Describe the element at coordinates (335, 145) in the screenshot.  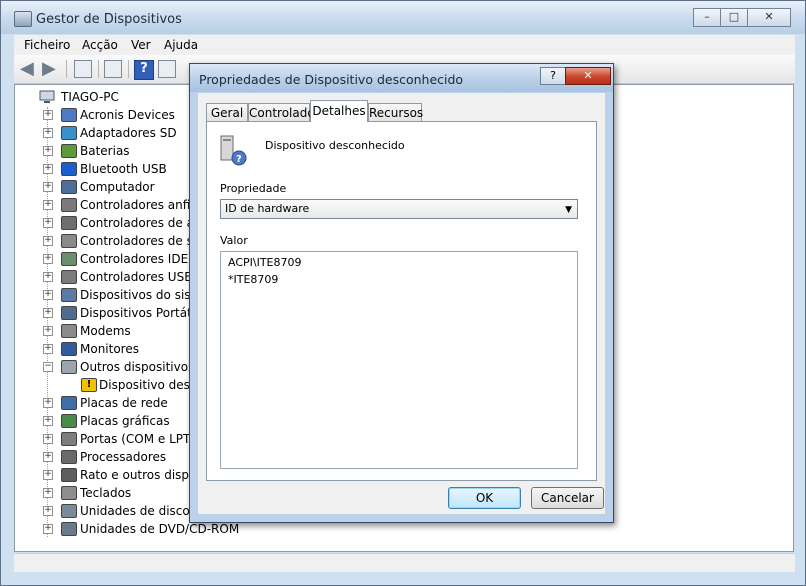
I see `device-name: Dispositivo desconhecido` at that location.